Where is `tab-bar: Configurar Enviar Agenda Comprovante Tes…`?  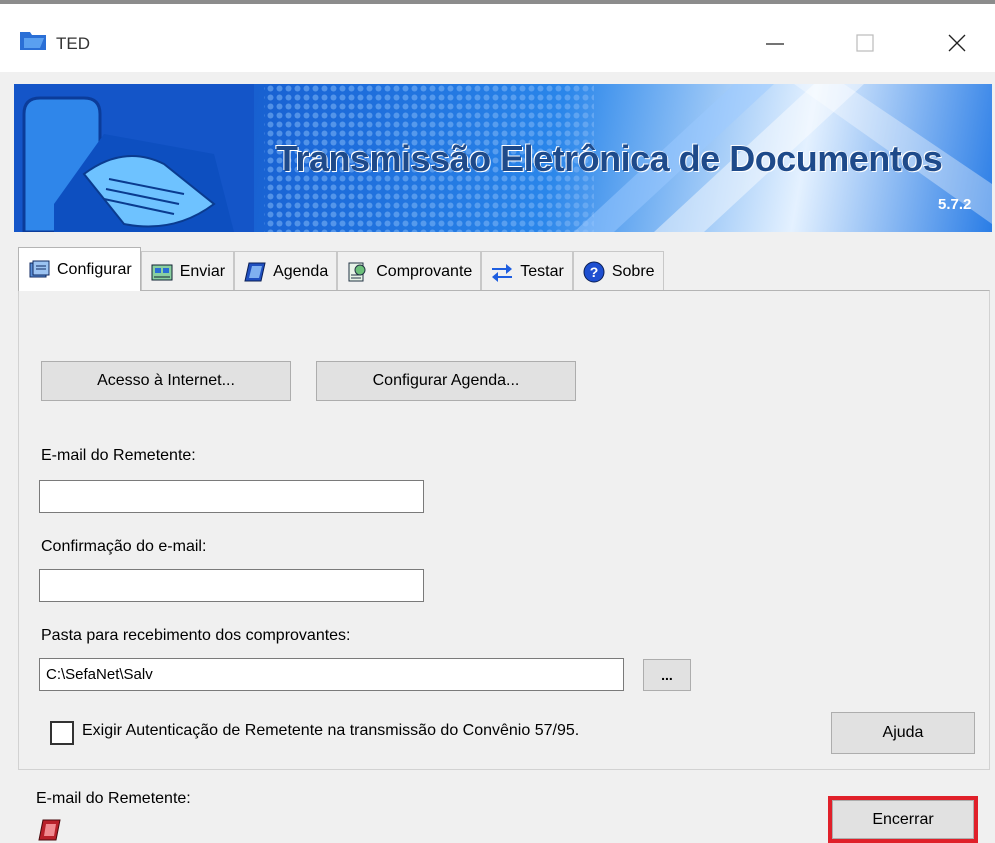
tab-bar: Configurar Enviar Agenda Comprovante Tes… is located at coordinates (341, 269).